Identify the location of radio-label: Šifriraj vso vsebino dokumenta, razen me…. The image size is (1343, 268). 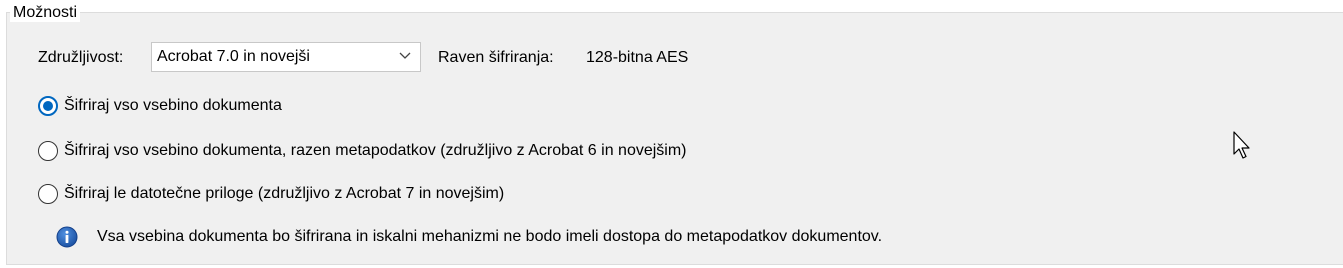
(375, 150).